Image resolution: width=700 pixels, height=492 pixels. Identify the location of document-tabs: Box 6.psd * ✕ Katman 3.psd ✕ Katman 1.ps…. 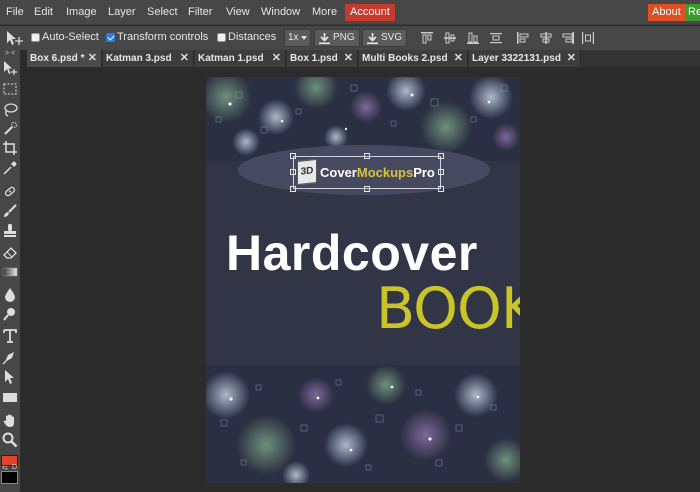
(363, 58).